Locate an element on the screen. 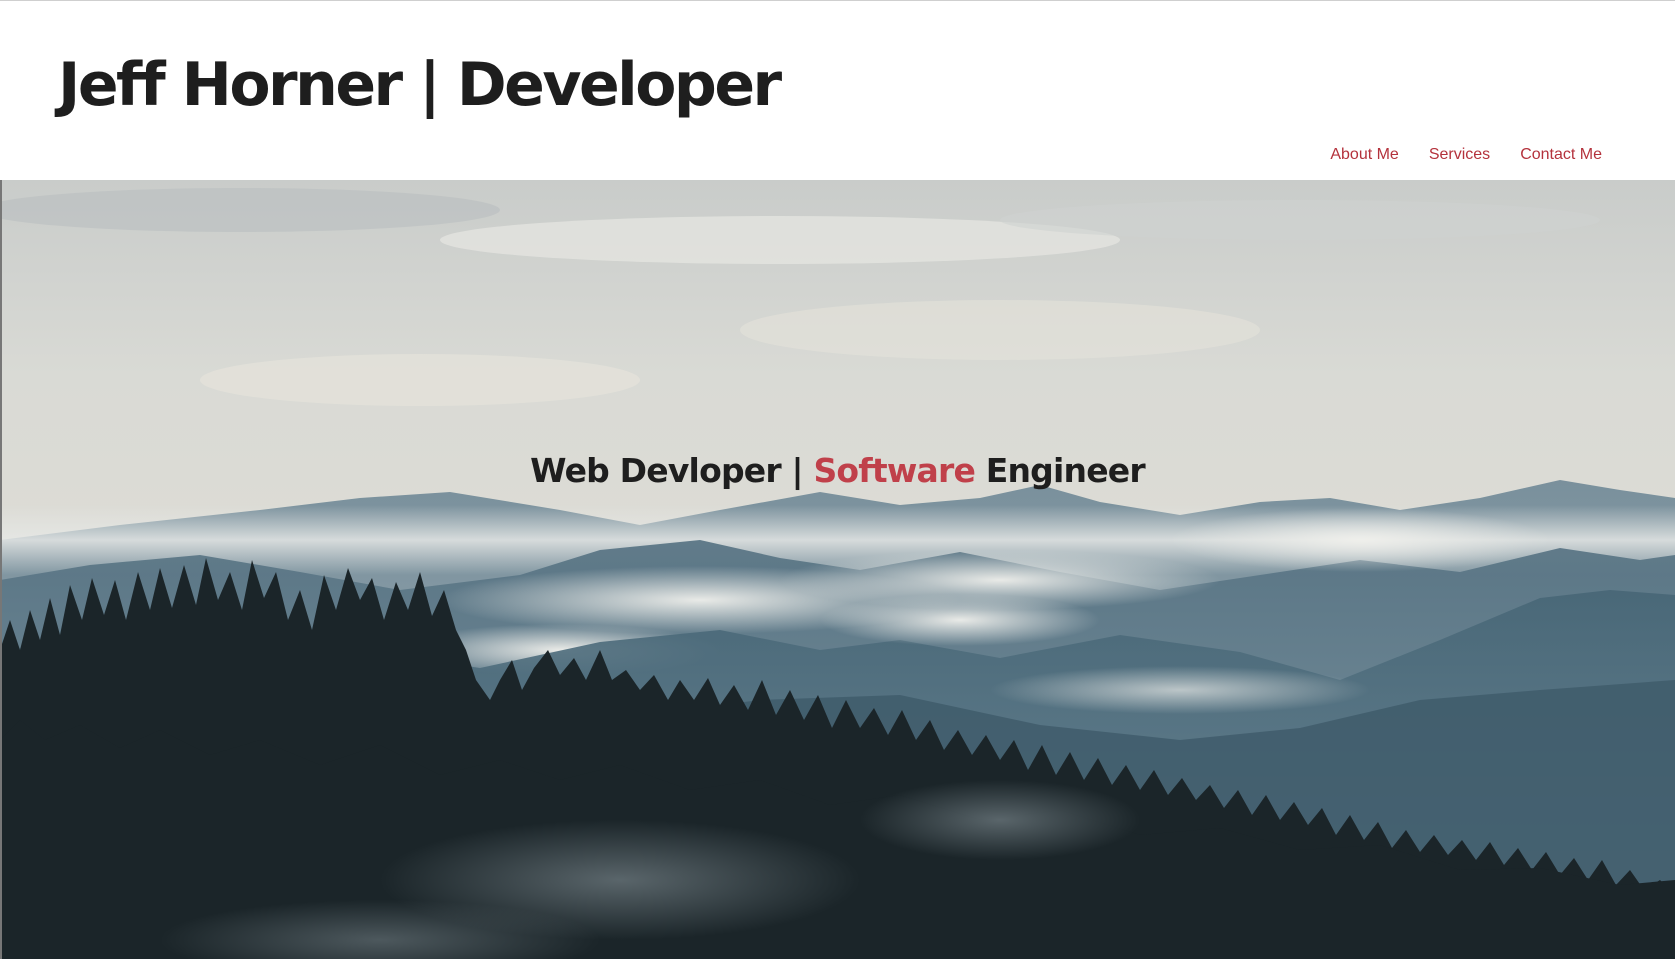  nav-link-contact-me: Contact Me is located at coordinates (1561, 155).